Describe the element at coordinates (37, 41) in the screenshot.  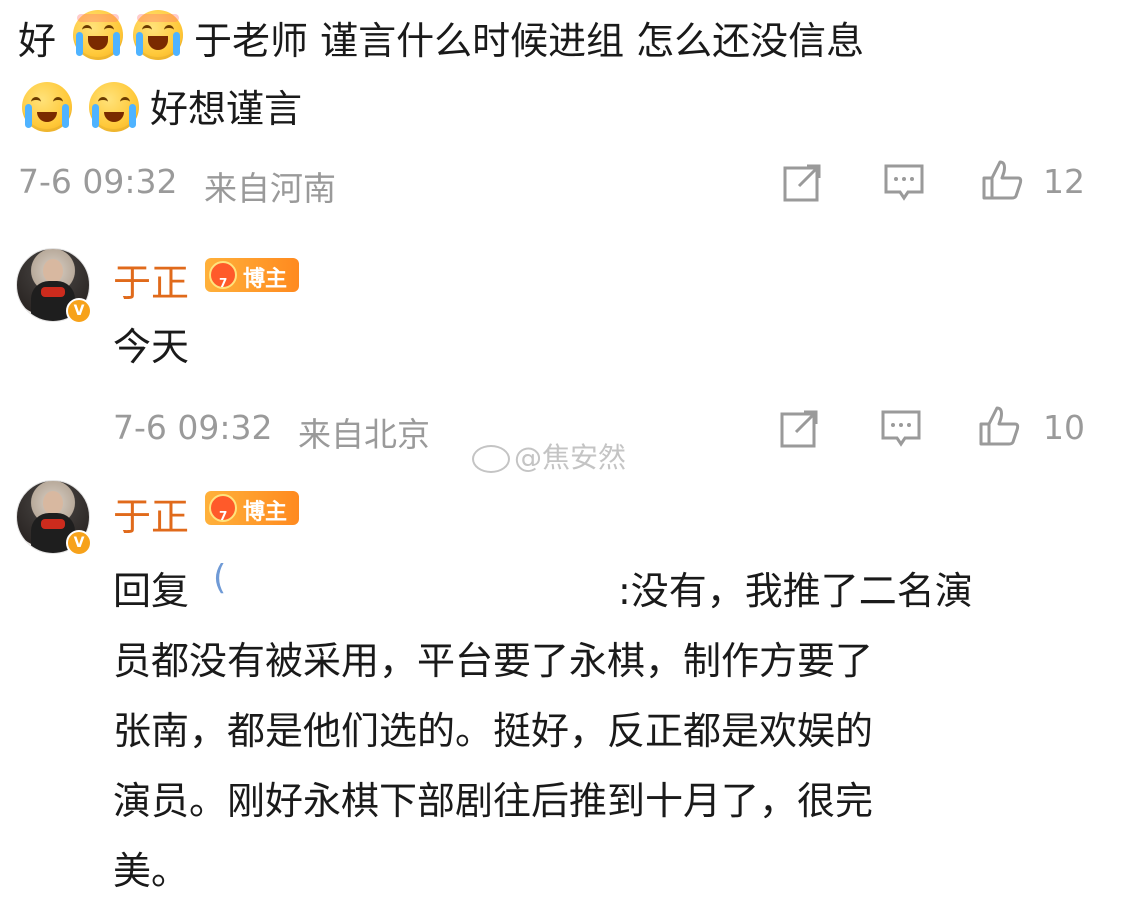
I see `comment-line1-prefix: 好` at that location.